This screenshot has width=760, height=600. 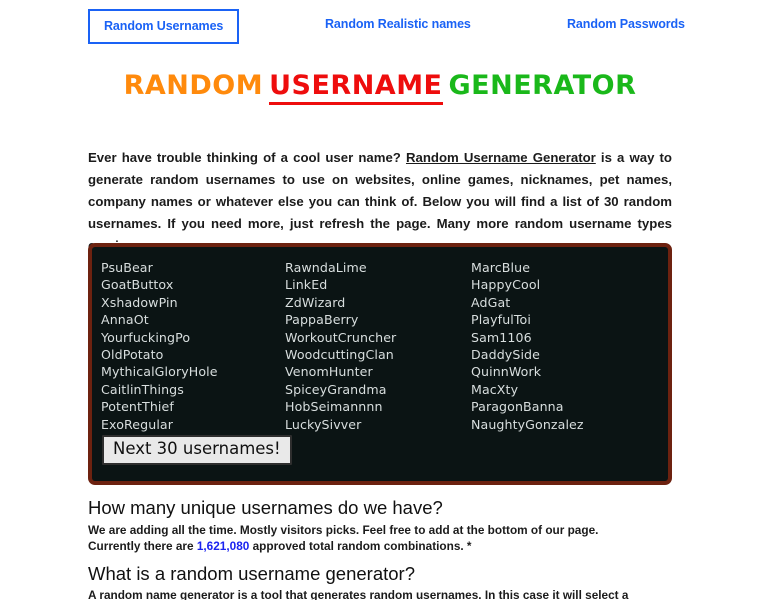 What do you see at coordinates (322, 320) in the screenshot?
I see `username-item: PappaBerry` at bounding box center [322, 320].